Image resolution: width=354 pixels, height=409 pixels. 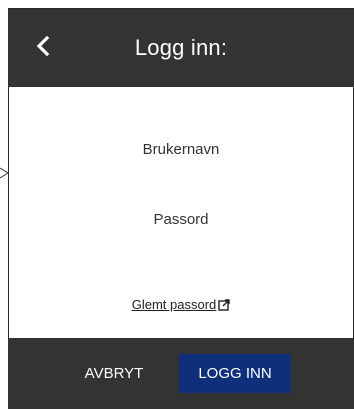 I want to click on forgot-password-label: Glemt passord, so click(x=174, y=304).